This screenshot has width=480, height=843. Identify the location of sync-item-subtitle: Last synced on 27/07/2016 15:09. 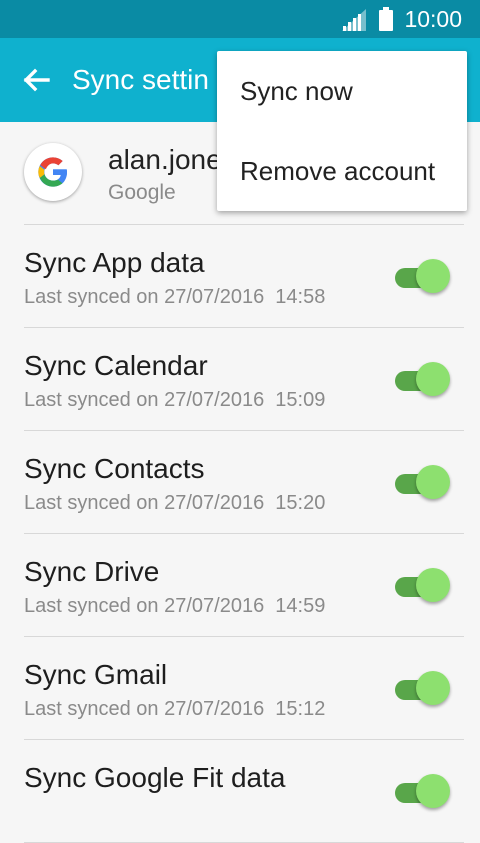
(175, 400).